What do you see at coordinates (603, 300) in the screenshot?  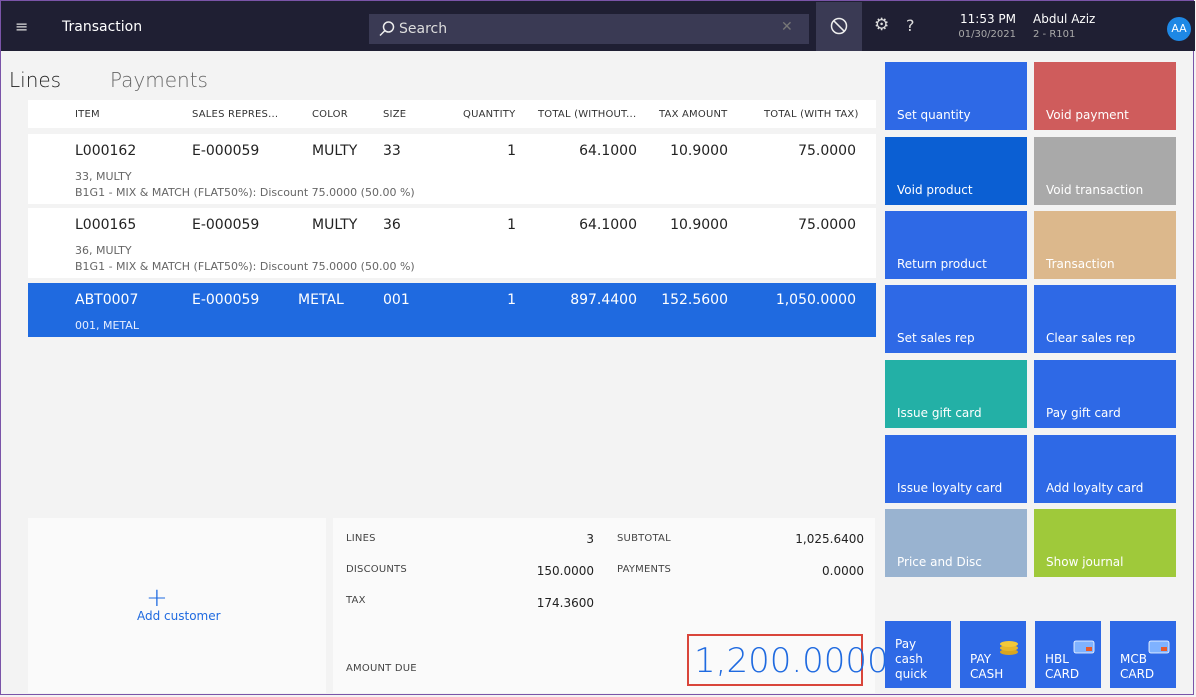 I see `cell-total-without-tax: 897.4400` at bounding box center [603, 300].